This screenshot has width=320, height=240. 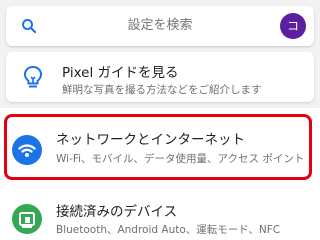 I want to click on connected-devices-icon, so click(x=27, y=219).